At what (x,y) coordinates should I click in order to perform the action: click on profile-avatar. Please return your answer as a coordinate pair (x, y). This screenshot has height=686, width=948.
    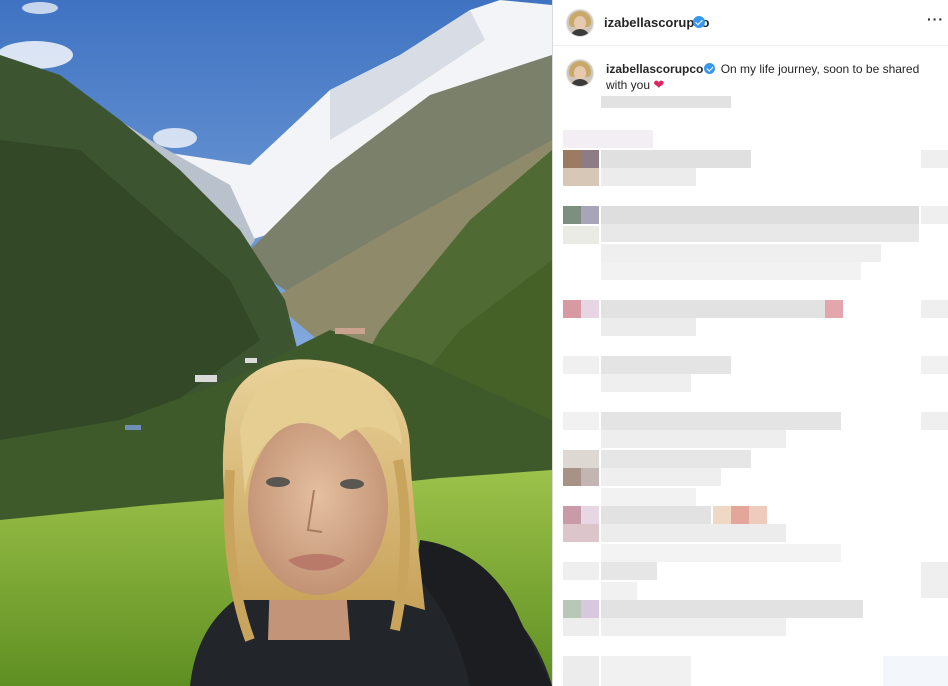
    Looking at the image, I should click on (580, 23).